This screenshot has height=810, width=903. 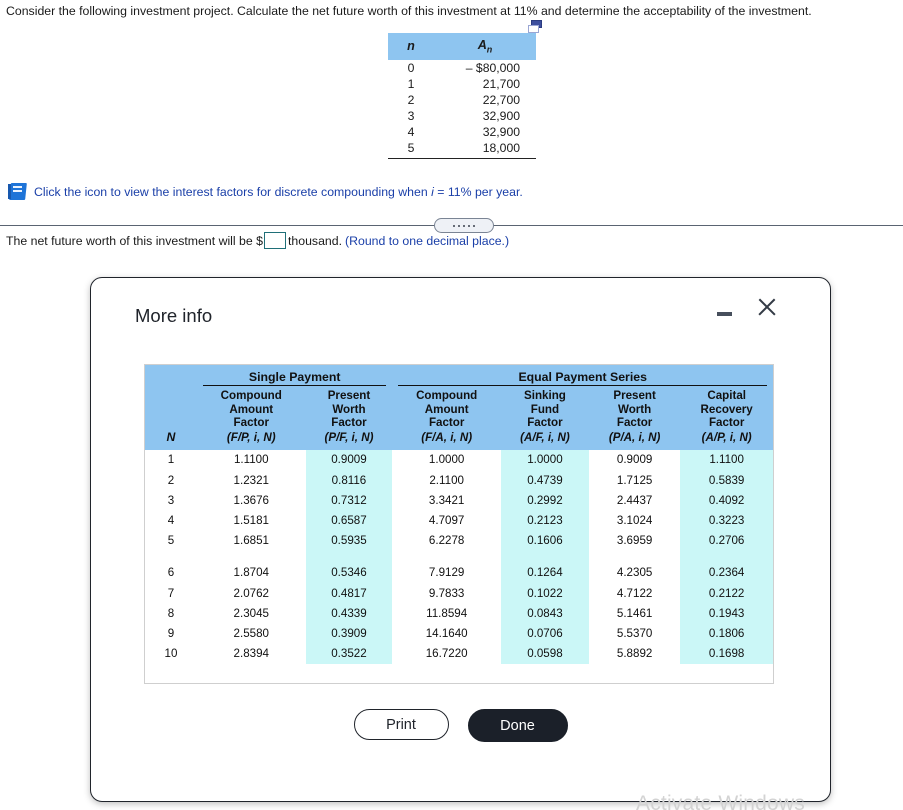 What do you see at coordinates (411, 67) in the screenshot?
I see `cash-flow-period: 0` at bounding box center [411, 67].